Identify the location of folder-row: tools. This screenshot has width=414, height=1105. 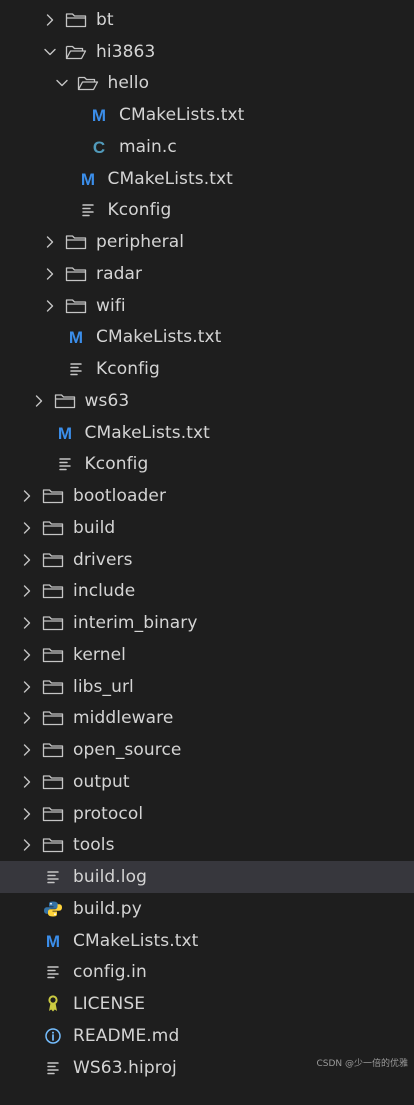
(207, 846).